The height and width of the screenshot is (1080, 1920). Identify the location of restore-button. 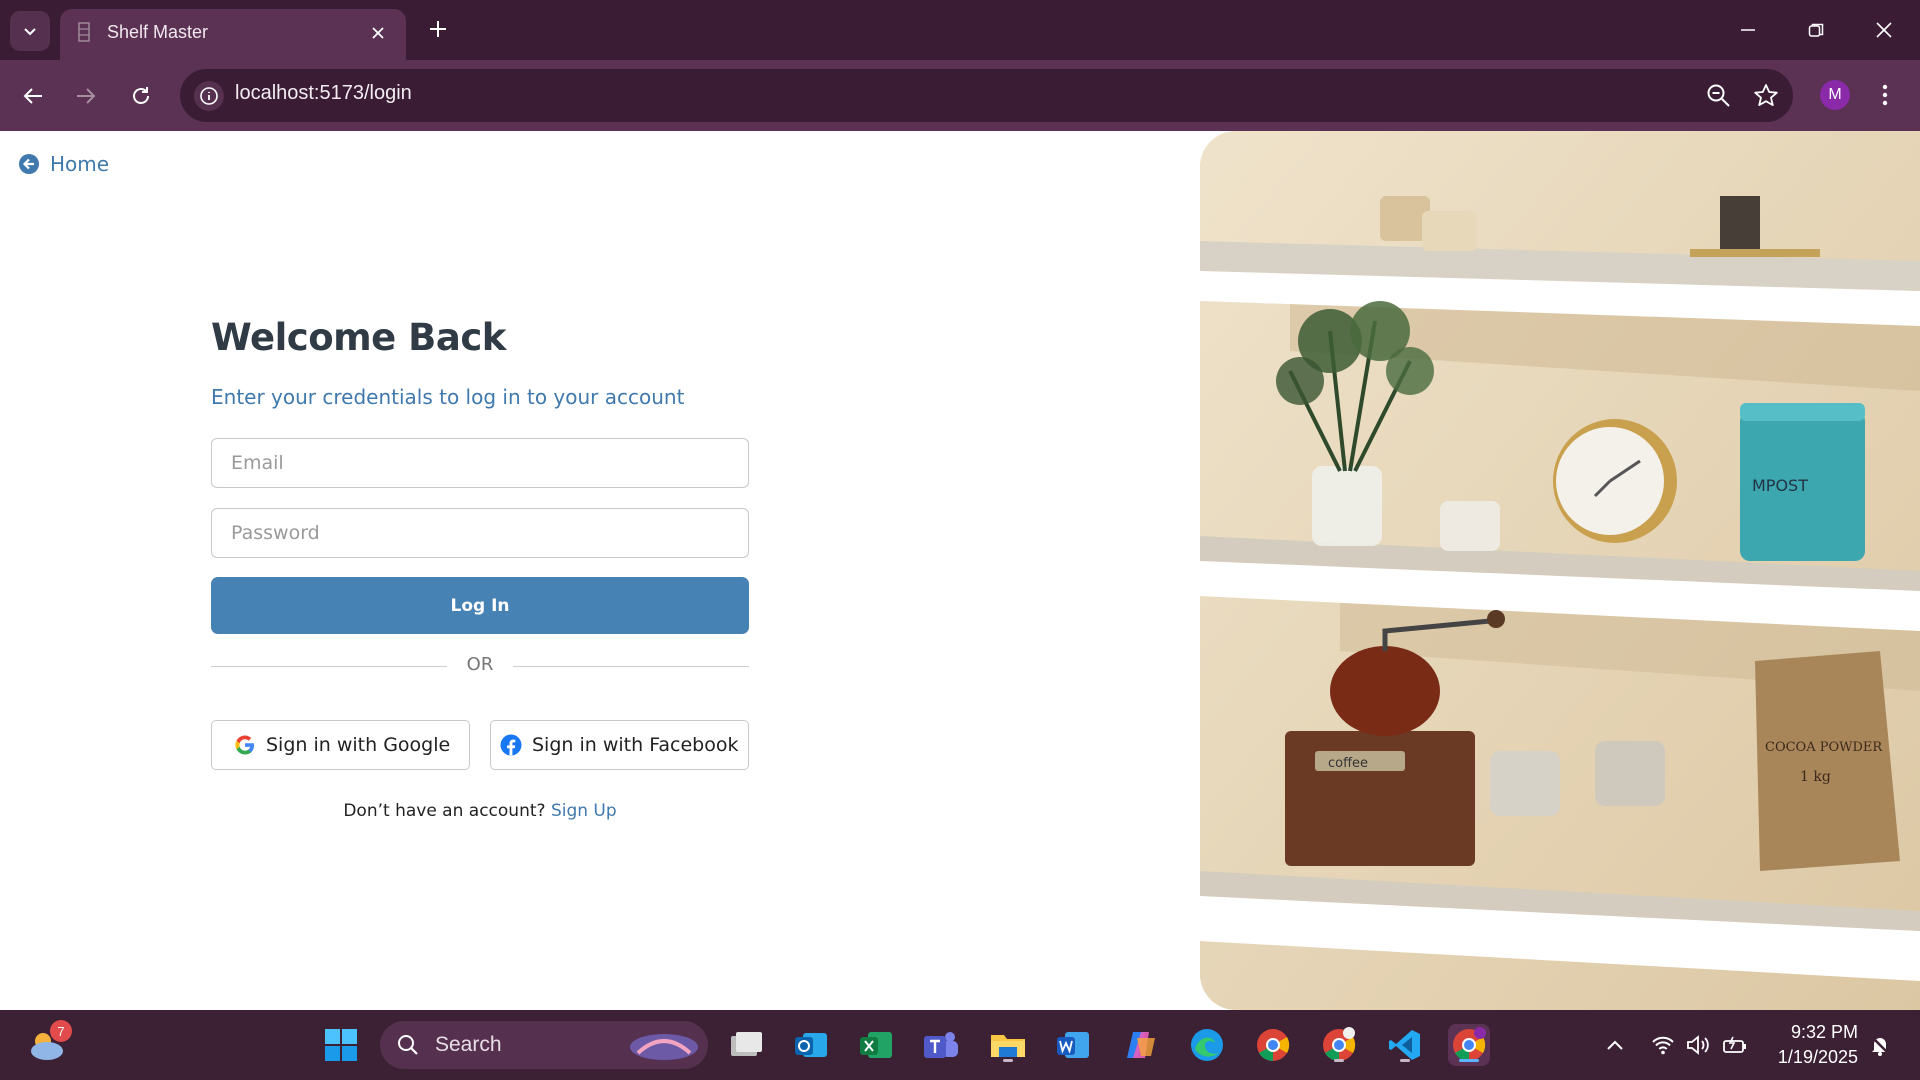
(1816, 30).